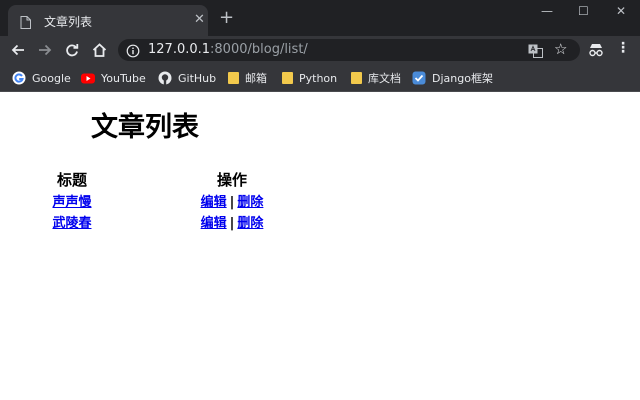 The width and height of the screenshot is (640, 400). Describe the element at coordinates (320, 18) in the screenshot. I see `tab-strip: 文章列表 ✕ + — ☐ ✕` at that location.